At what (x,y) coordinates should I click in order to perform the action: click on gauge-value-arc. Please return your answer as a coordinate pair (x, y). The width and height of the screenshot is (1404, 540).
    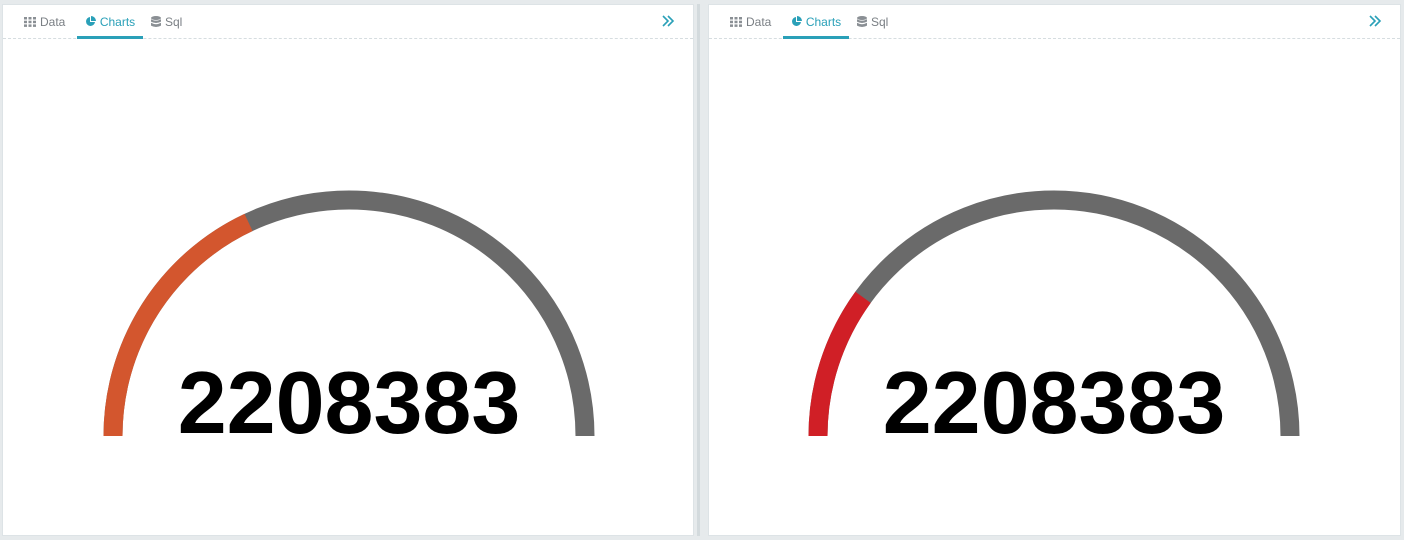
    Looking at the image, I should click on (839, 364).